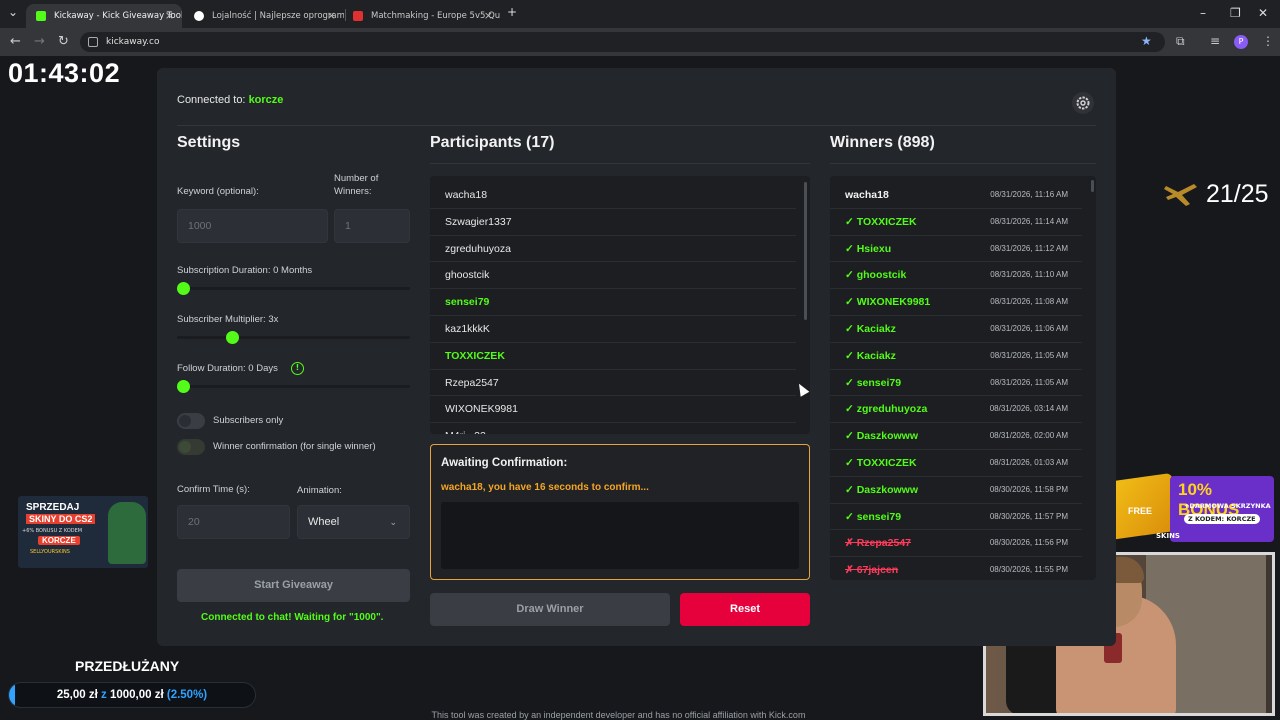  I want to click on tab-search-icon: ⌄, so click(13, 12).